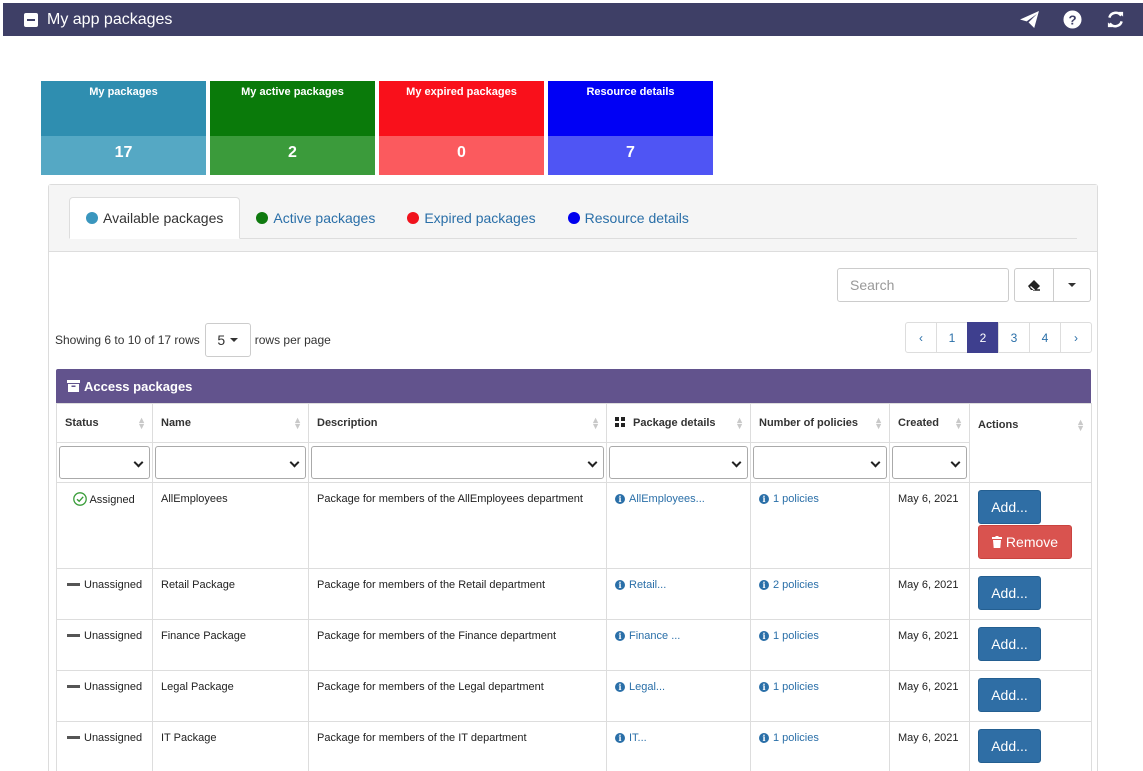 This screenshot has width=1143, height=771. Describe the element at coordinates (31, 19) in the screenshot. I see `collapse-icon` at that location.